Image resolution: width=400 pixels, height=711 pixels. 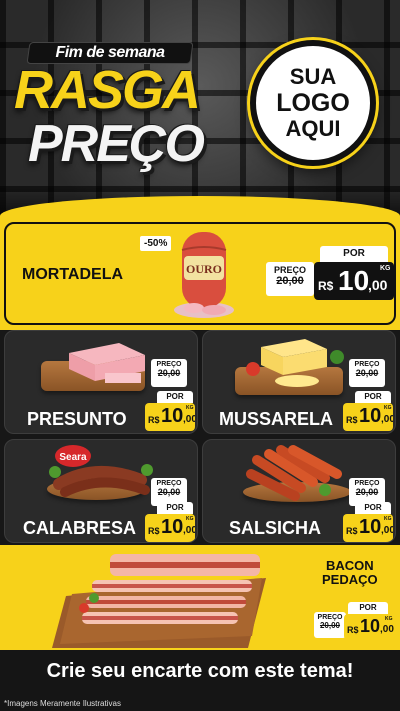 What do you see at coordinates (276, 419) in the screenshot?
I see `product-name: MUSSARELA` at bounding box center [276, 419].